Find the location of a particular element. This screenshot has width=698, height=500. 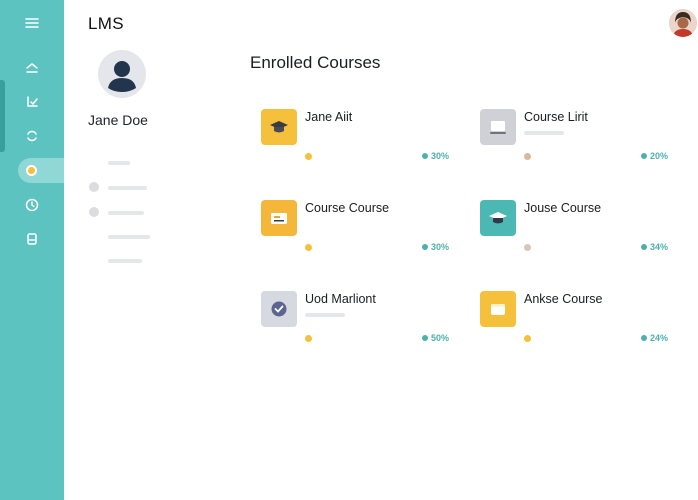

sidebar is located at coordinates (32, 250).